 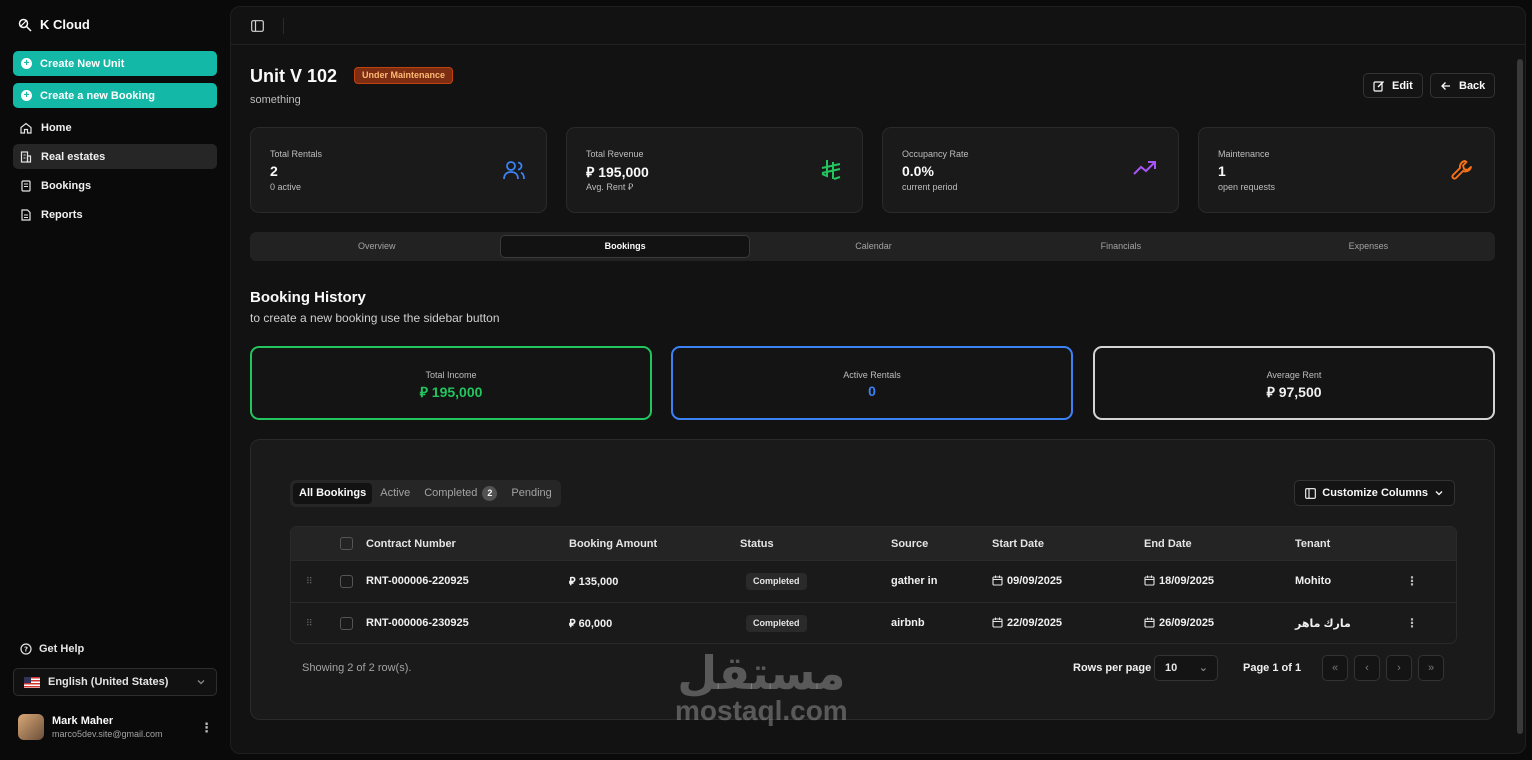 I want to click on watermark: مستقل mostaql.com, so click(x=761, y=687).